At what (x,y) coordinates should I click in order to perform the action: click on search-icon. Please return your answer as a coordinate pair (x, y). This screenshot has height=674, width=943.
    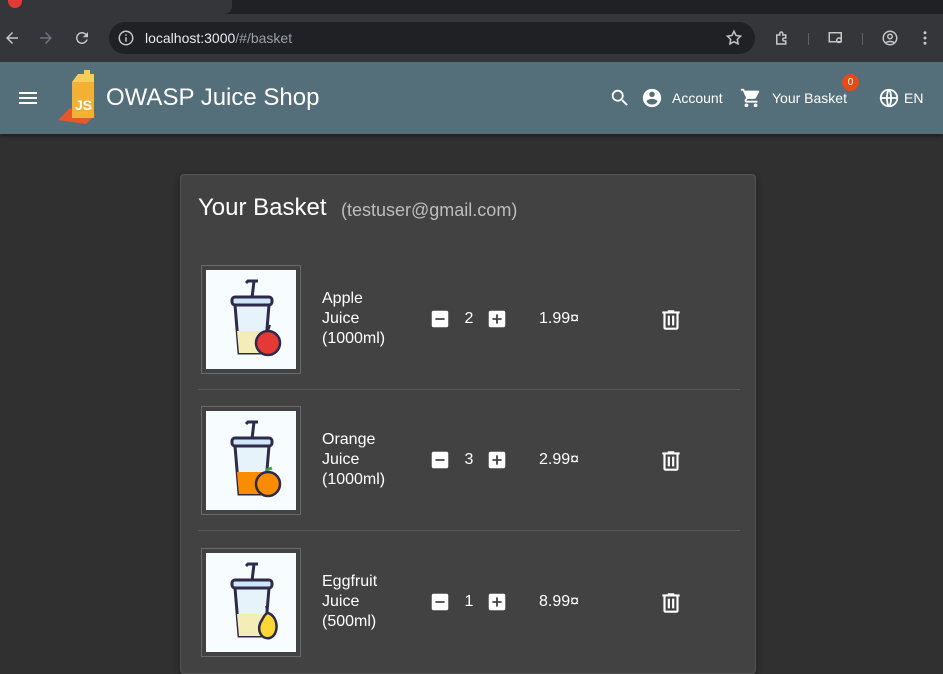
    Looking at the image, I should click on (620, 98).